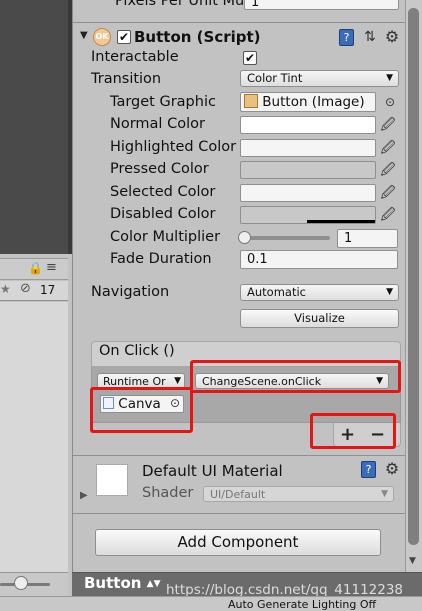  Describe the element at coordinates (165, 237) in the screenshot. I see `color-multiplier-label: Color Multiplier` at that location.